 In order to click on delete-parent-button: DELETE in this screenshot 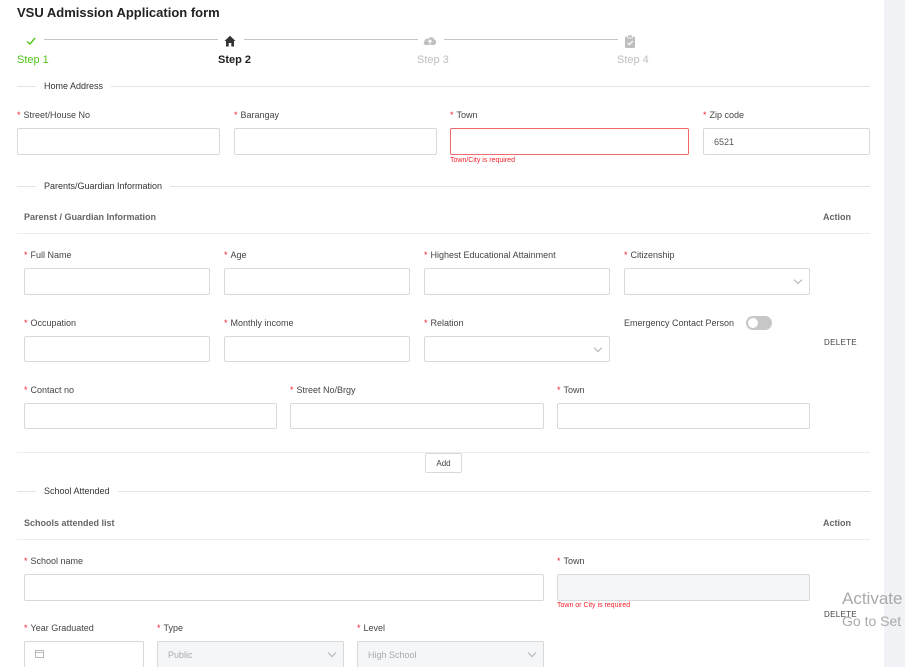, I will do `click(840, 342)`.